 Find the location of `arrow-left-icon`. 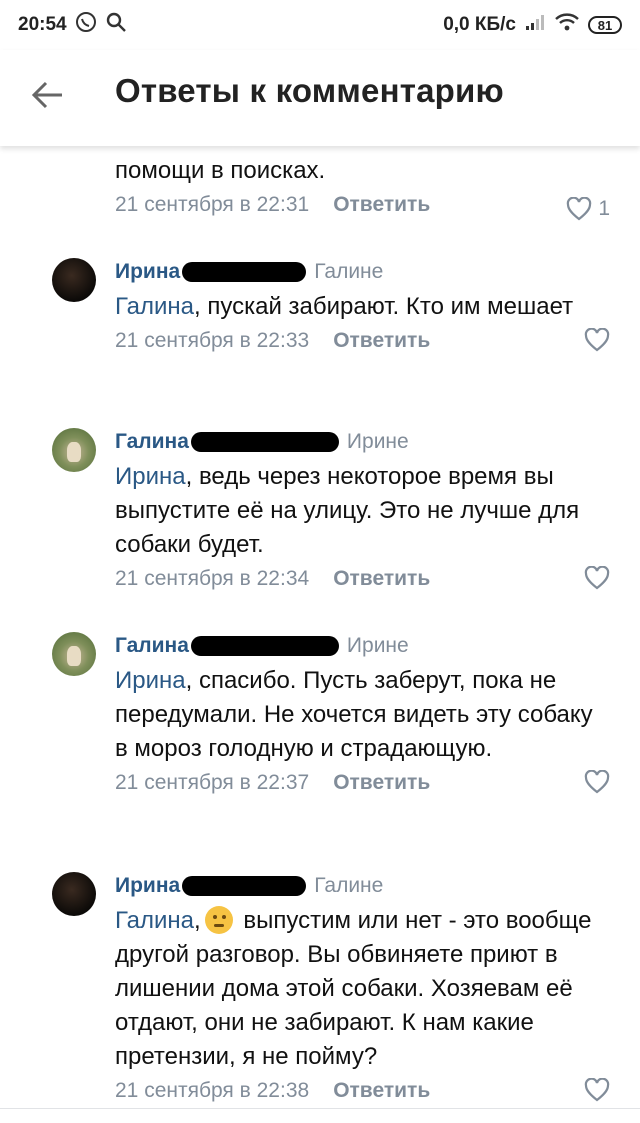

arrow-left-icon is located at coordinates (46, 95).